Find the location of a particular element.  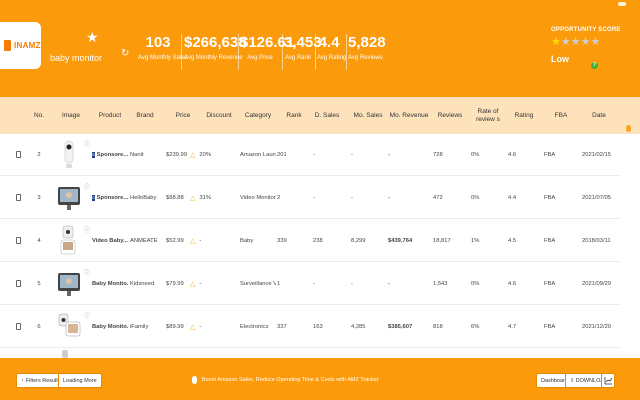

col-reviews: Reviews is located at coordinates (450, 115).